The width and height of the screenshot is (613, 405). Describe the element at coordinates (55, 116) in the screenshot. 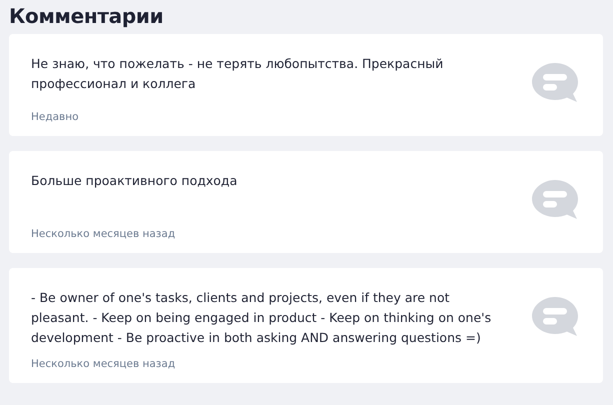

I see `comment-time: Недавно` at that location.